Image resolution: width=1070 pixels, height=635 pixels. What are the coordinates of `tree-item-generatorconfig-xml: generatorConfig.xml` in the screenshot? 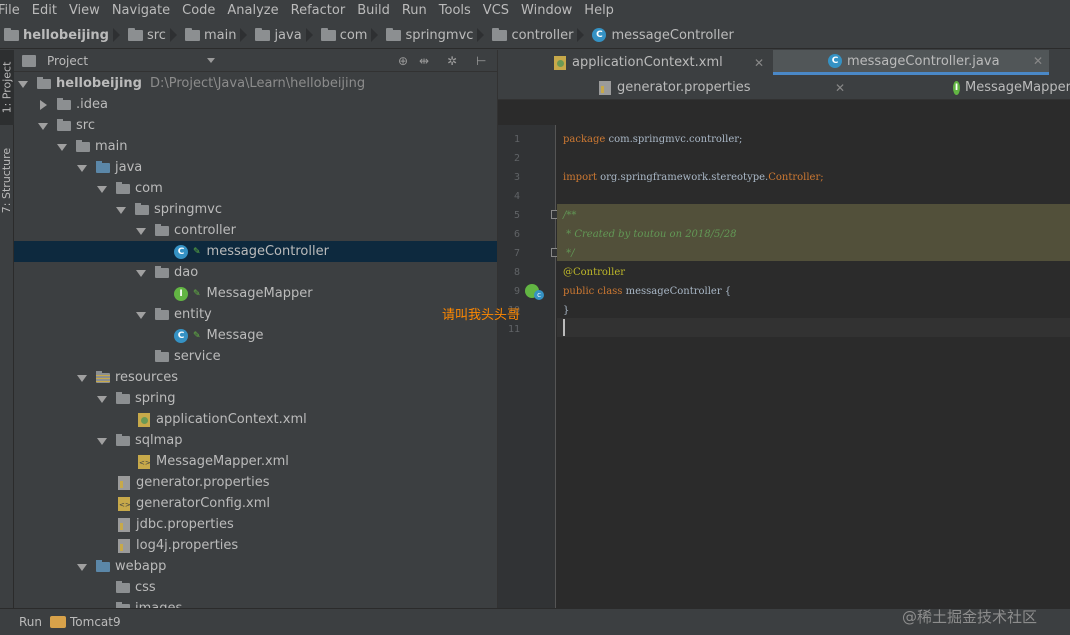 It's located at (255, 503).